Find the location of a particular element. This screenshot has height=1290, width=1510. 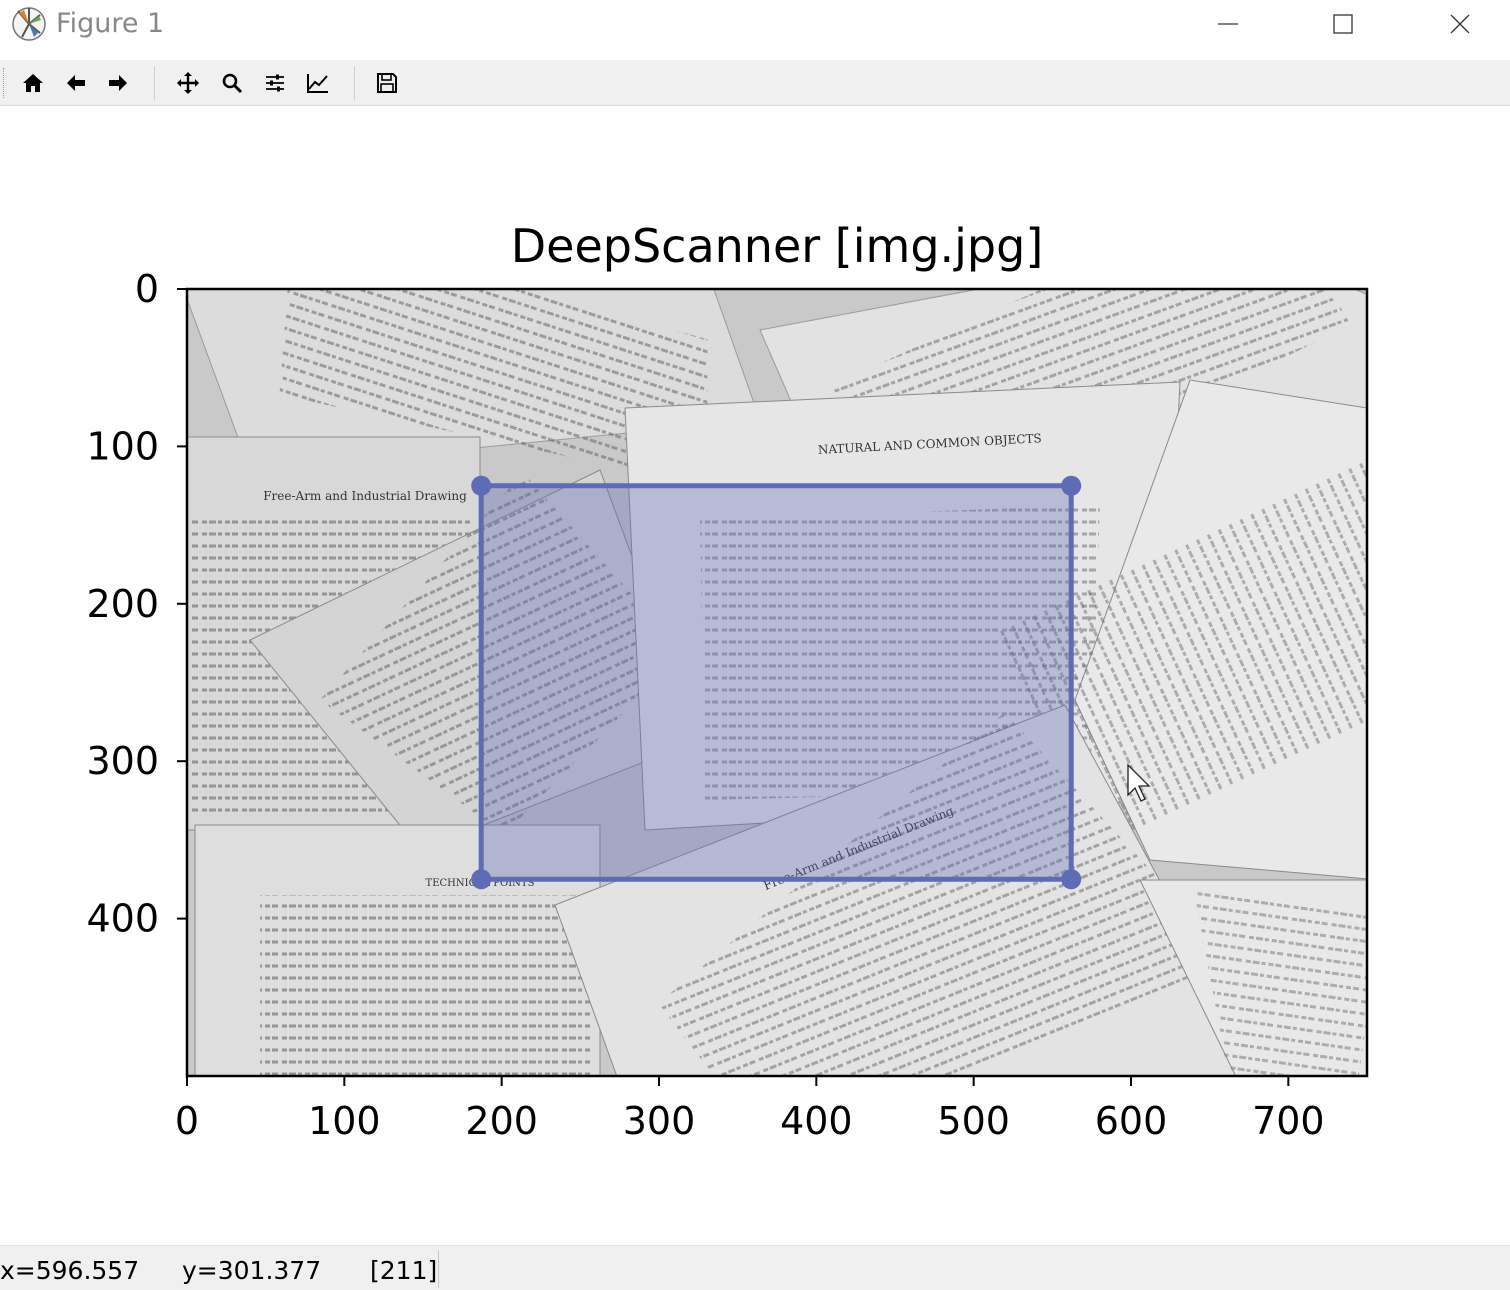

pan-button is located at coordinates (188, 83).